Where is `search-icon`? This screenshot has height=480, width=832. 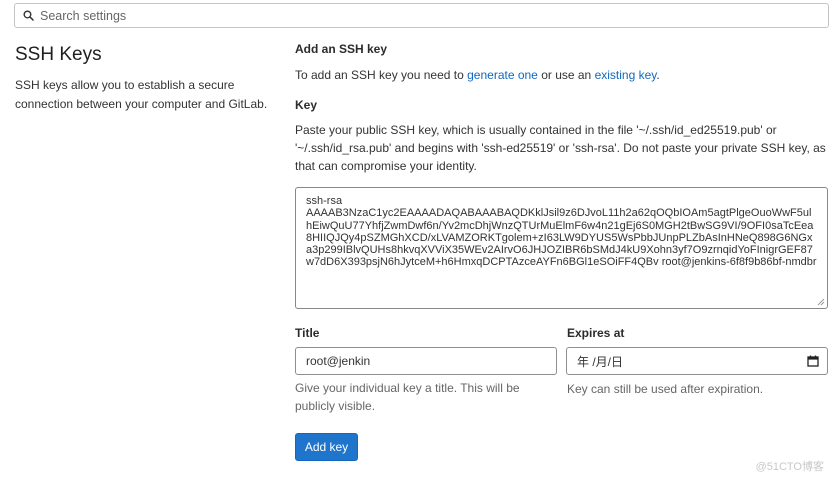 search-icon is located at coordinates (28, 15).